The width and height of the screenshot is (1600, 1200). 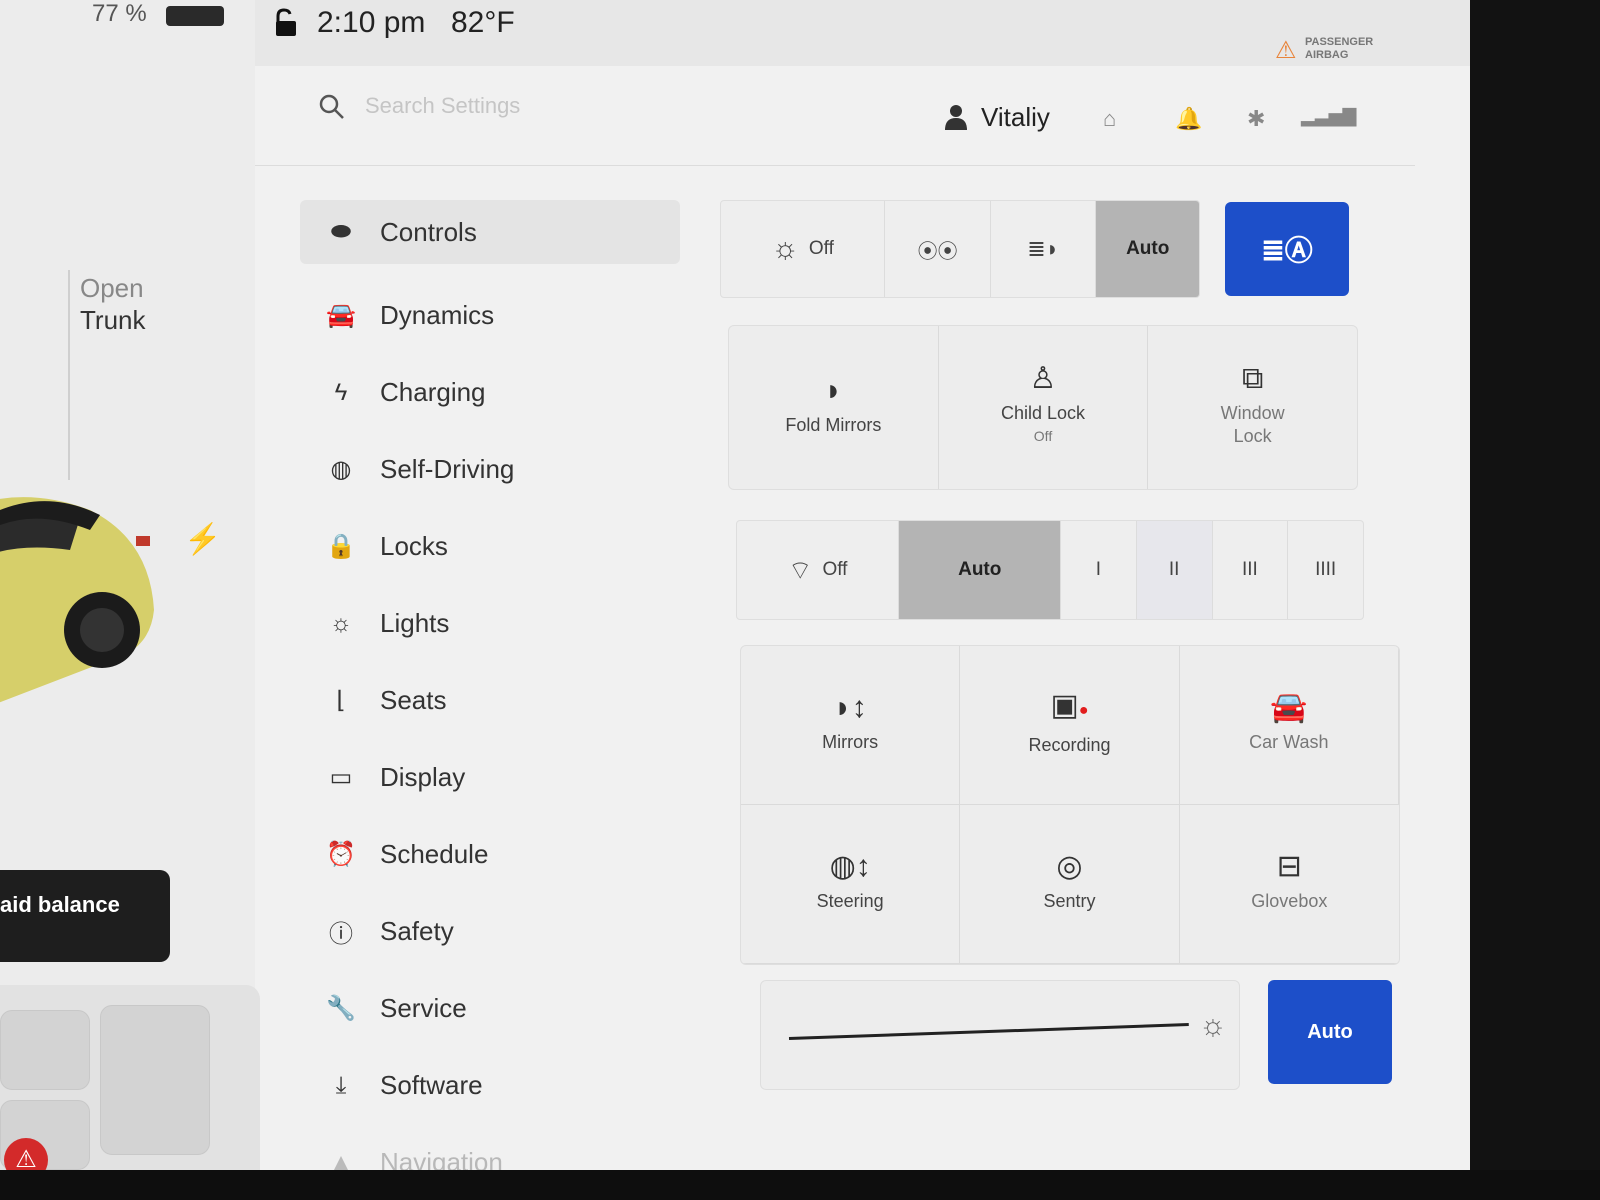 What do you see at coordinates (1188, 119) in the screenshot?
I see `notification-bell-icon: 🔔` at bounding box center [1188, 119].